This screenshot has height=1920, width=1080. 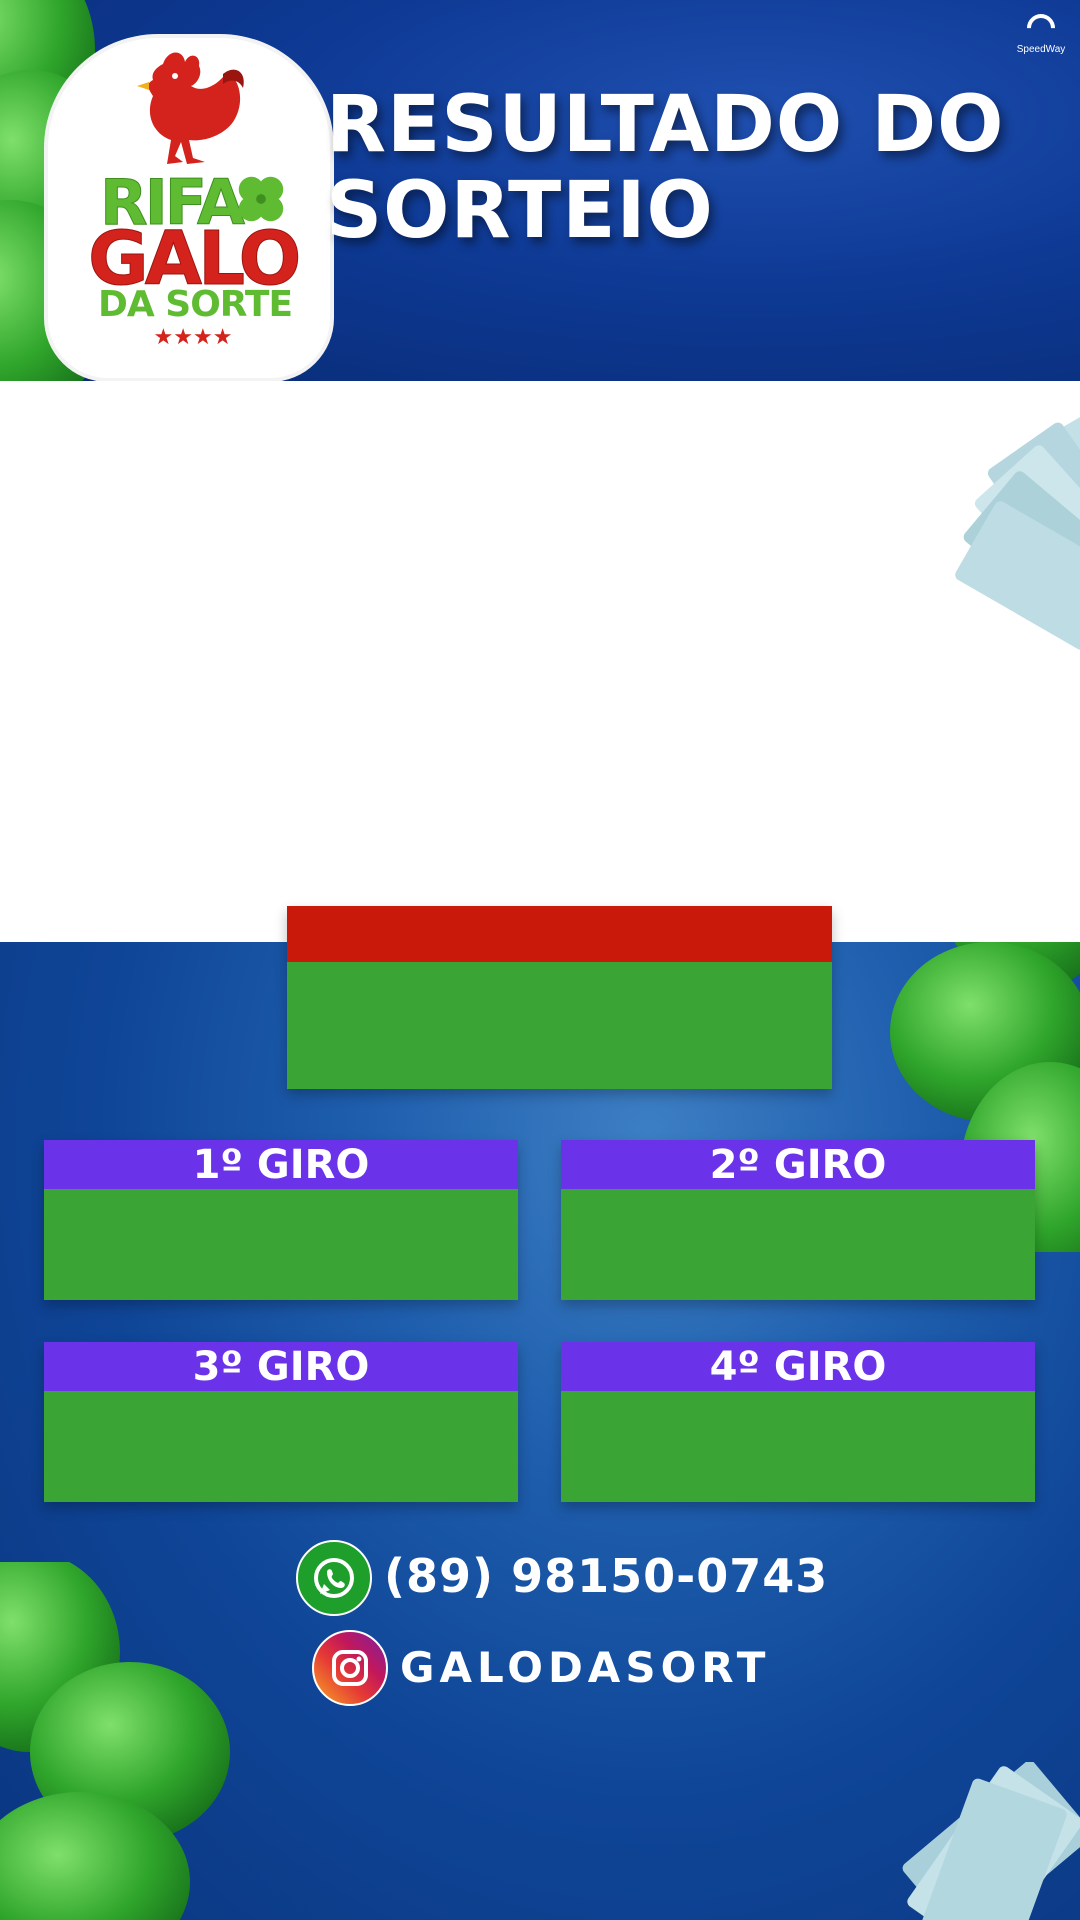 I want to click on main-result-box, so click(x=559, y=997).